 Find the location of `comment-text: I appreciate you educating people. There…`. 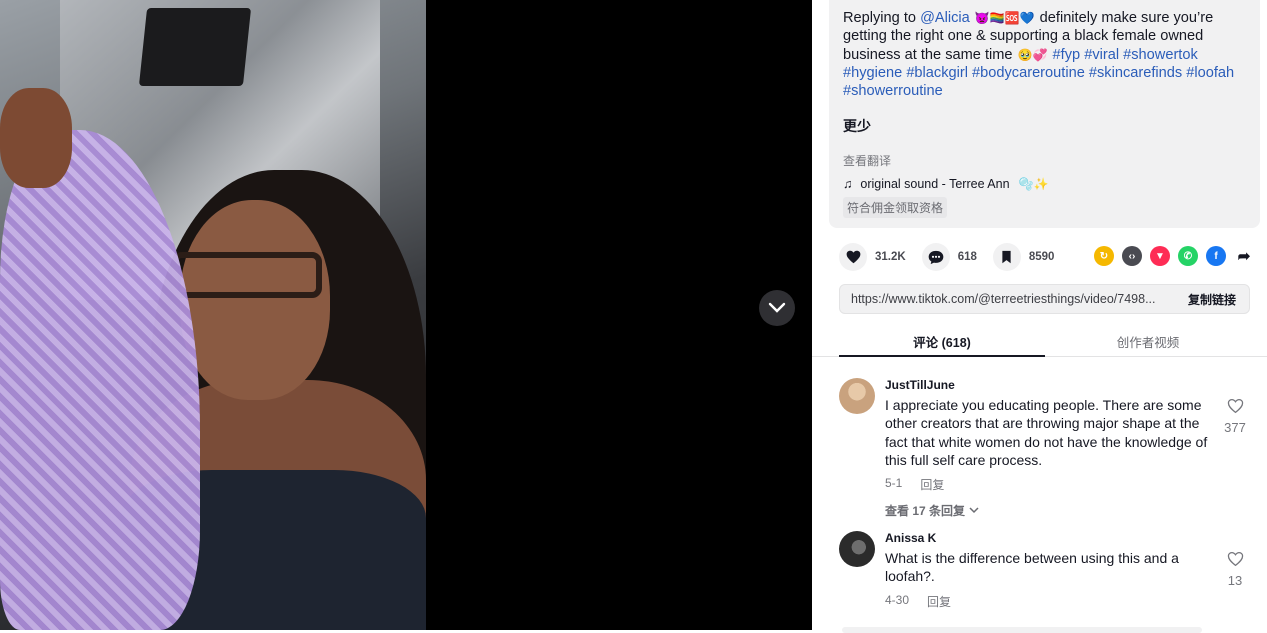

comment-text: I appreciate you educating people. There… is located at coordinates (1046, 432).